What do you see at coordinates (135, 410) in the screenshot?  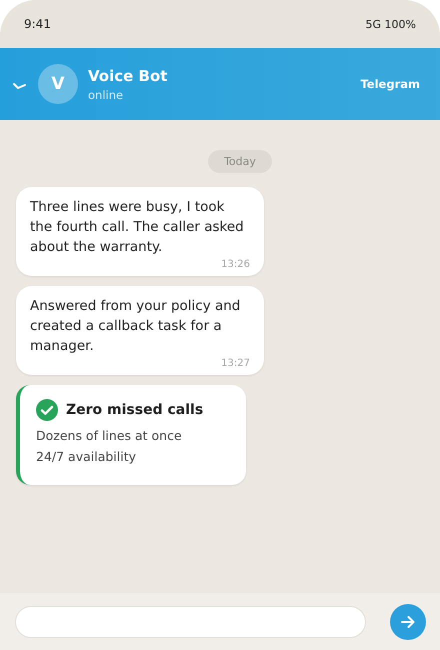 I see `card-title: Zero missed calls` at bounding box center [135, 410].